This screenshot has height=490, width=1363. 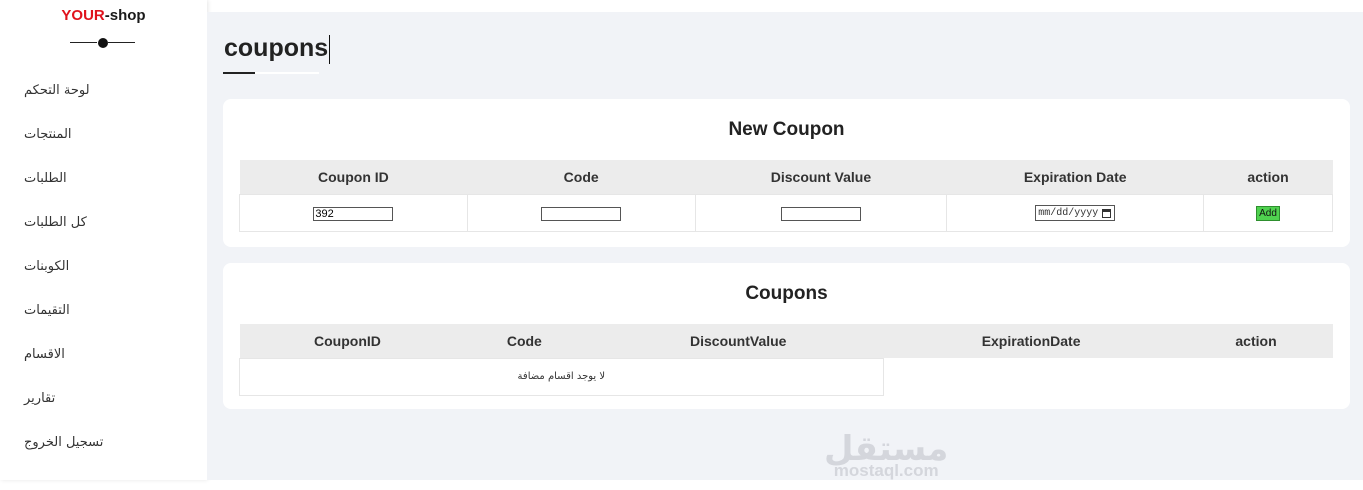 I want to click on empty-state-message: لا يوجد اقسام مضافة, so click(x=561, y=376).